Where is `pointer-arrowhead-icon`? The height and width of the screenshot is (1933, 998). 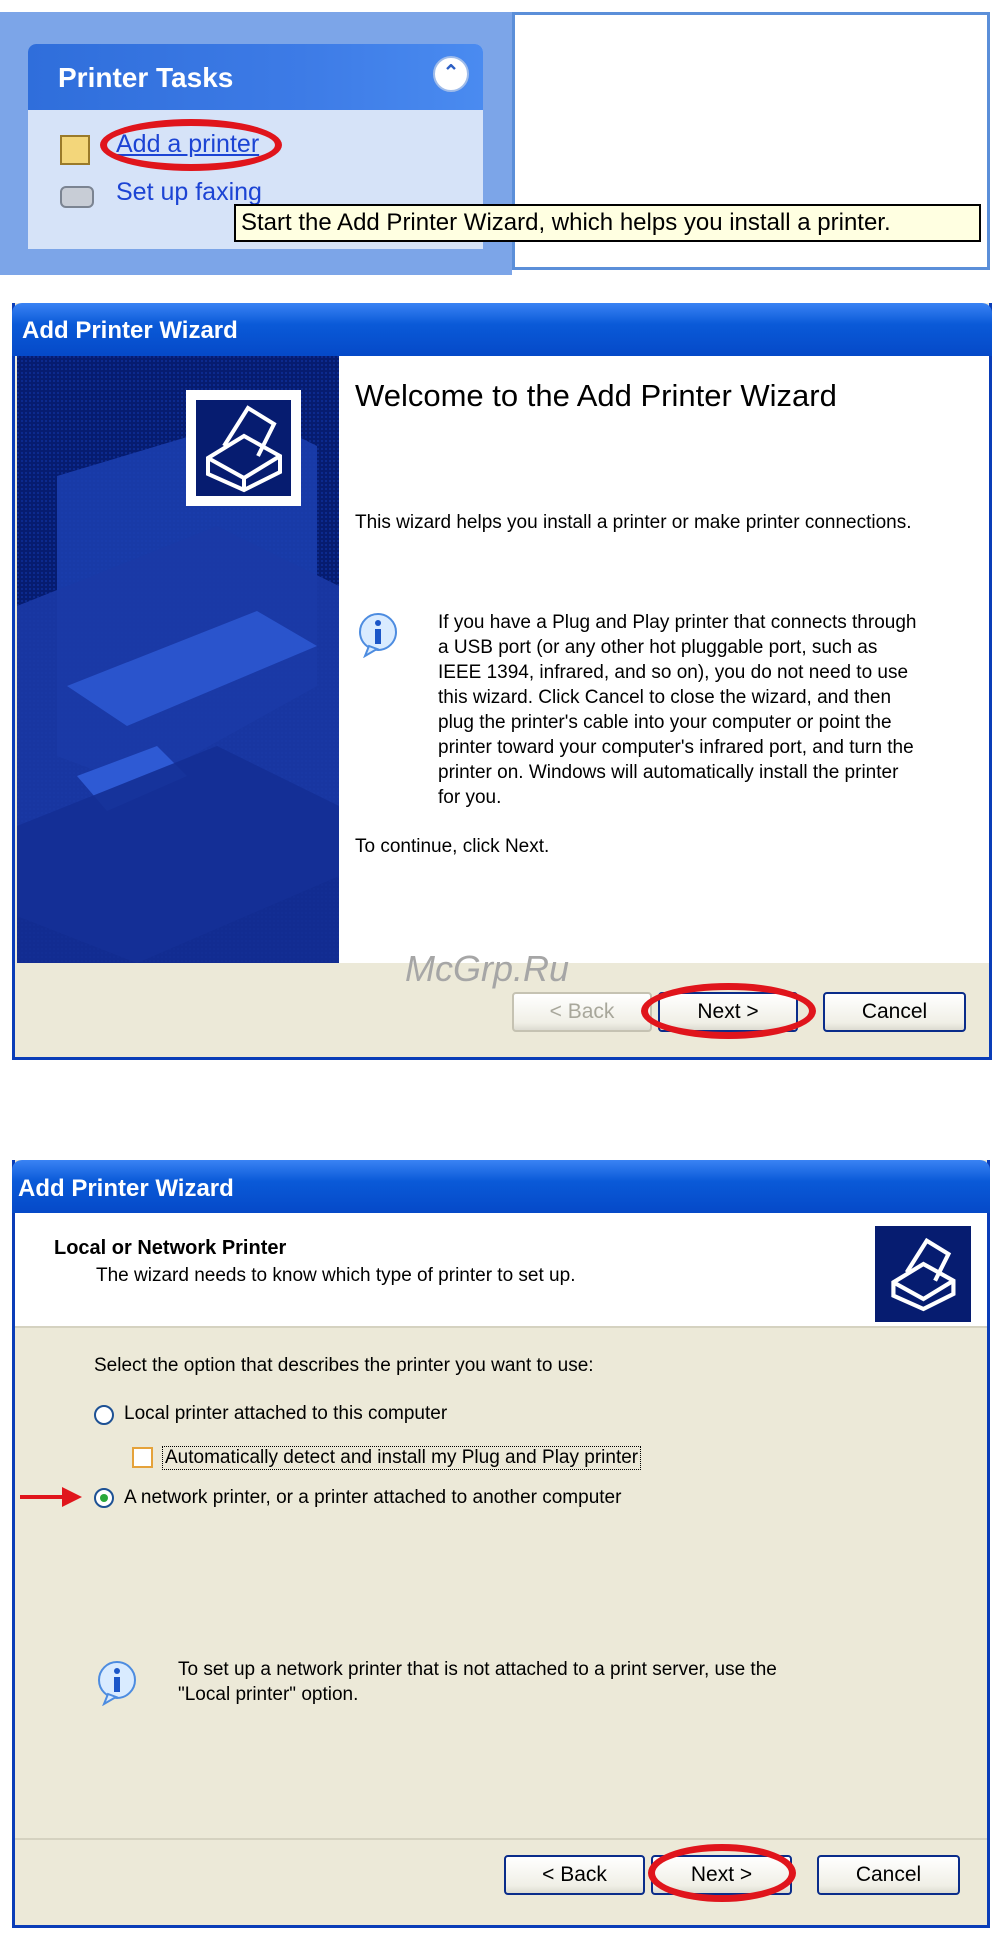 pointer-arrowhead-icon is located at coordinates (72, 1497).